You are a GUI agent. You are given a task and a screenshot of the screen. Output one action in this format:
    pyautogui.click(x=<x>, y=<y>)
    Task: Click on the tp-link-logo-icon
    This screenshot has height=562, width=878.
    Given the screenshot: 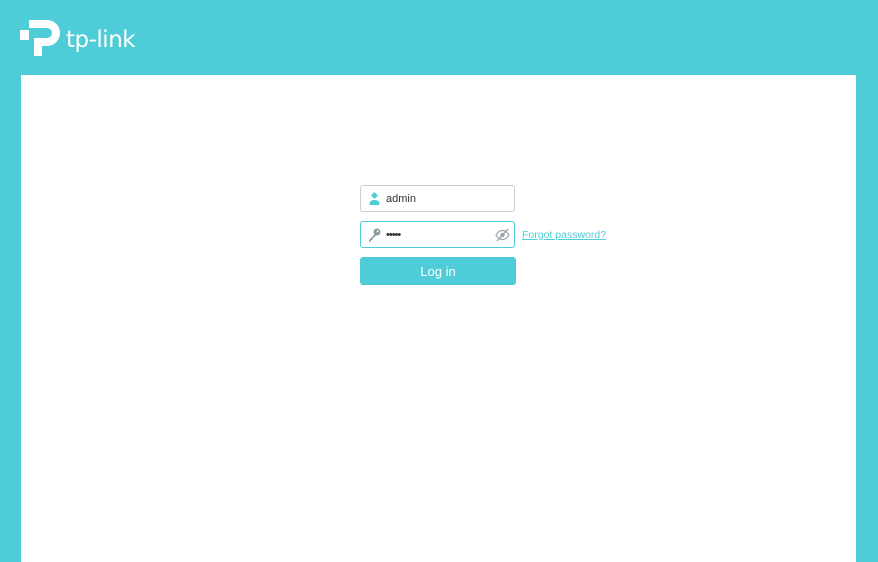 What is the action you would take?
    pyautogui.click(x=40, y=38)
    